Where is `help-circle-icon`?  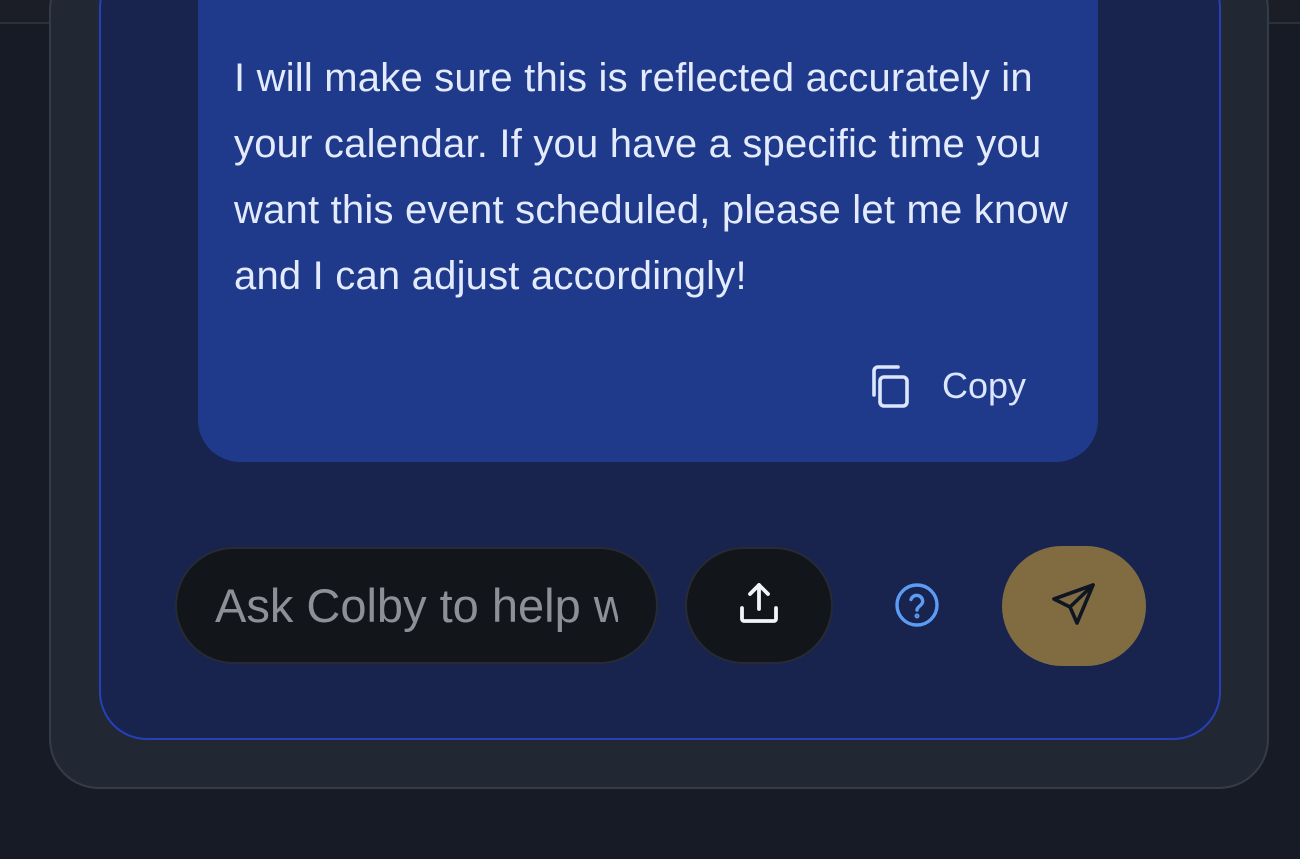
help-circle-icon is located at coordinates (917, 607).